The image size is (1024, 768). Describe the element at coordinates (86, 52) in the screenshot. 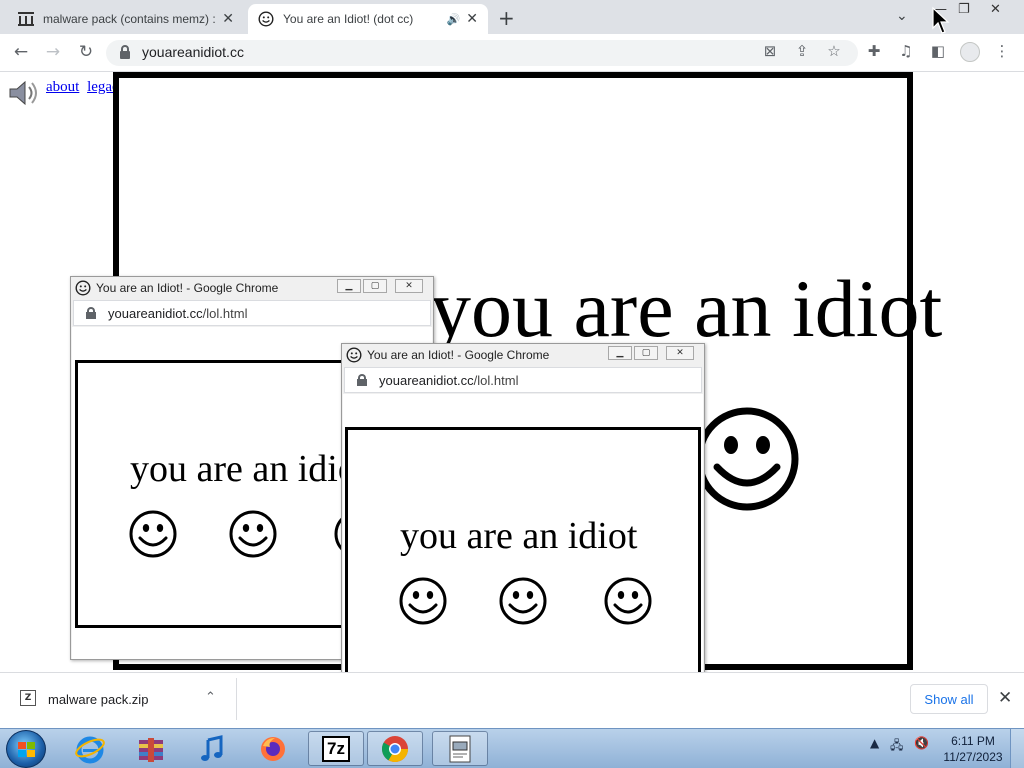

I see `reload-button: ↻` at that location.